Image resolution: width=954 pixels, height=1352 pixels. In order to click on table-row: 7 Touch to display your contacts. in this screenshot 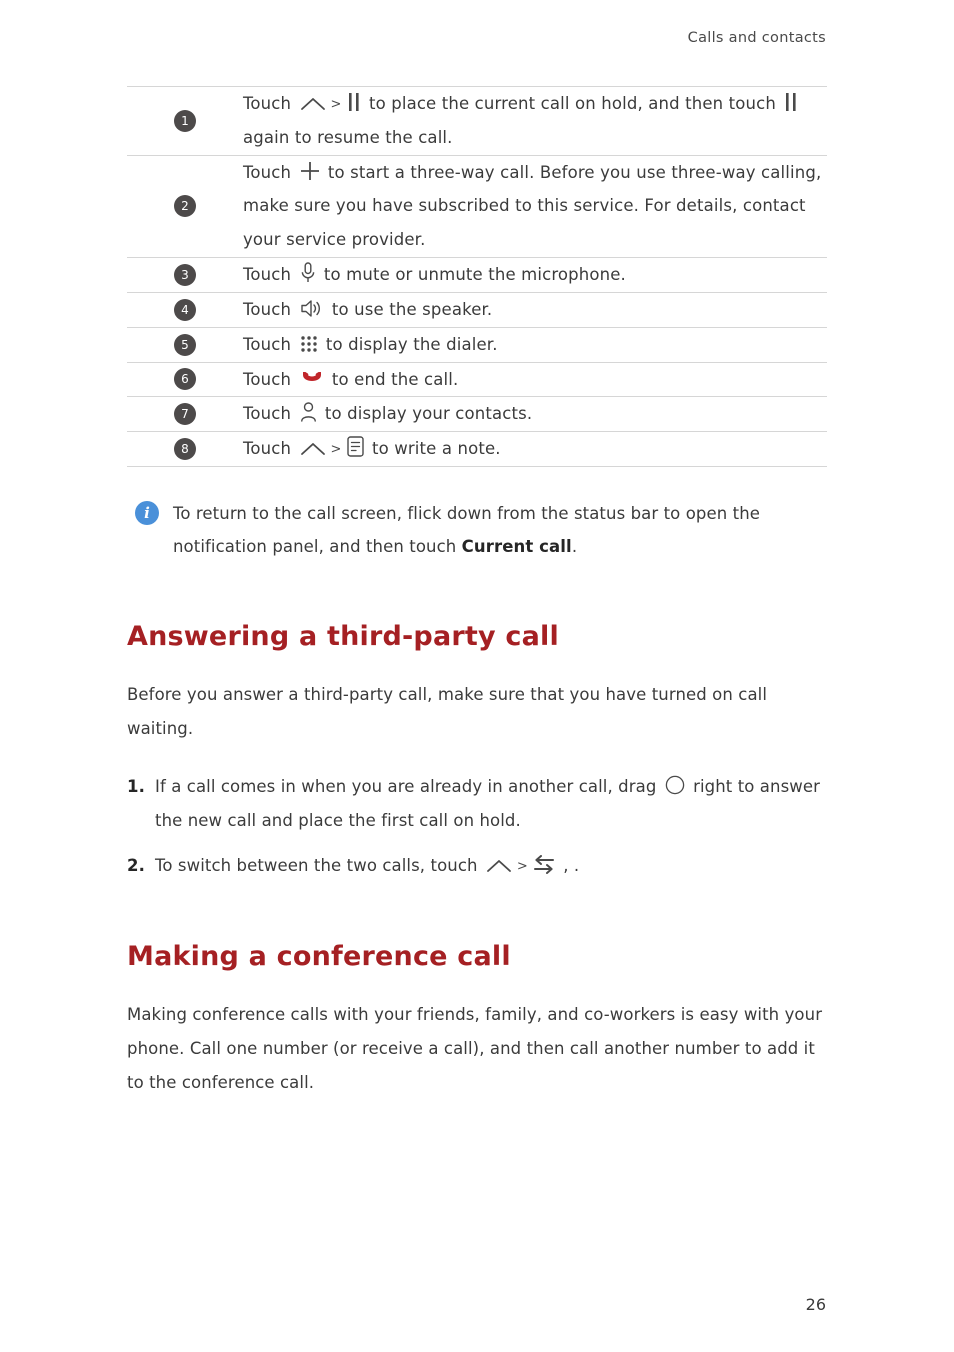, I will do `click(477, 414)`.